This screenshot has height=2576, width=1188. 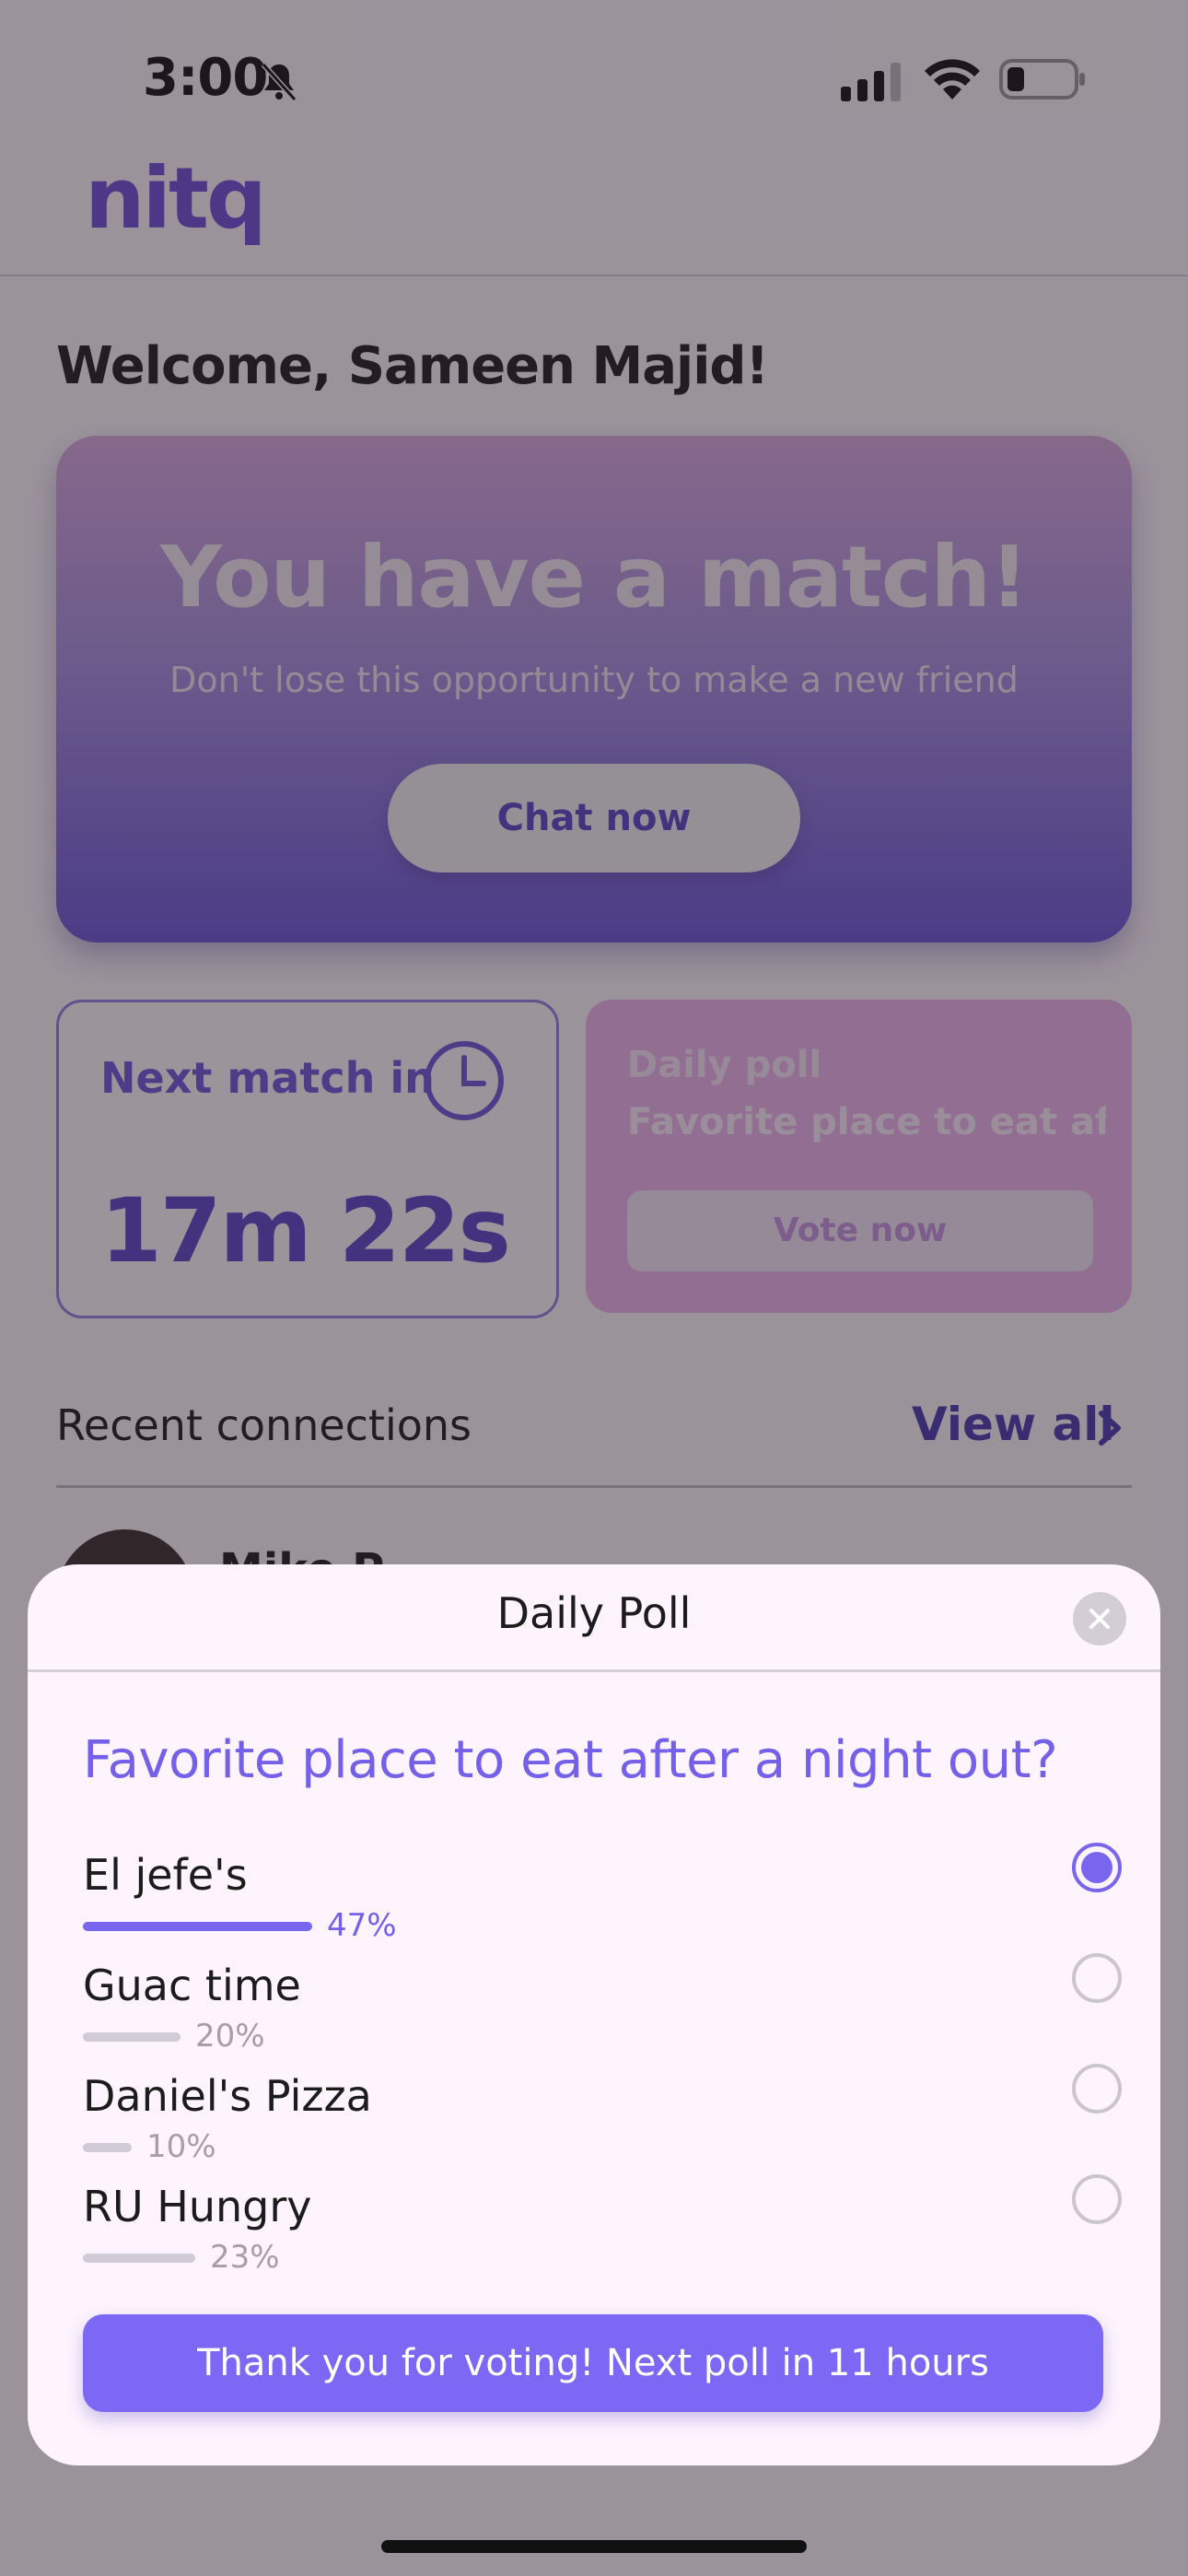 I want to click on poll-result-percent: 47%, so click(x=362, y=1926).